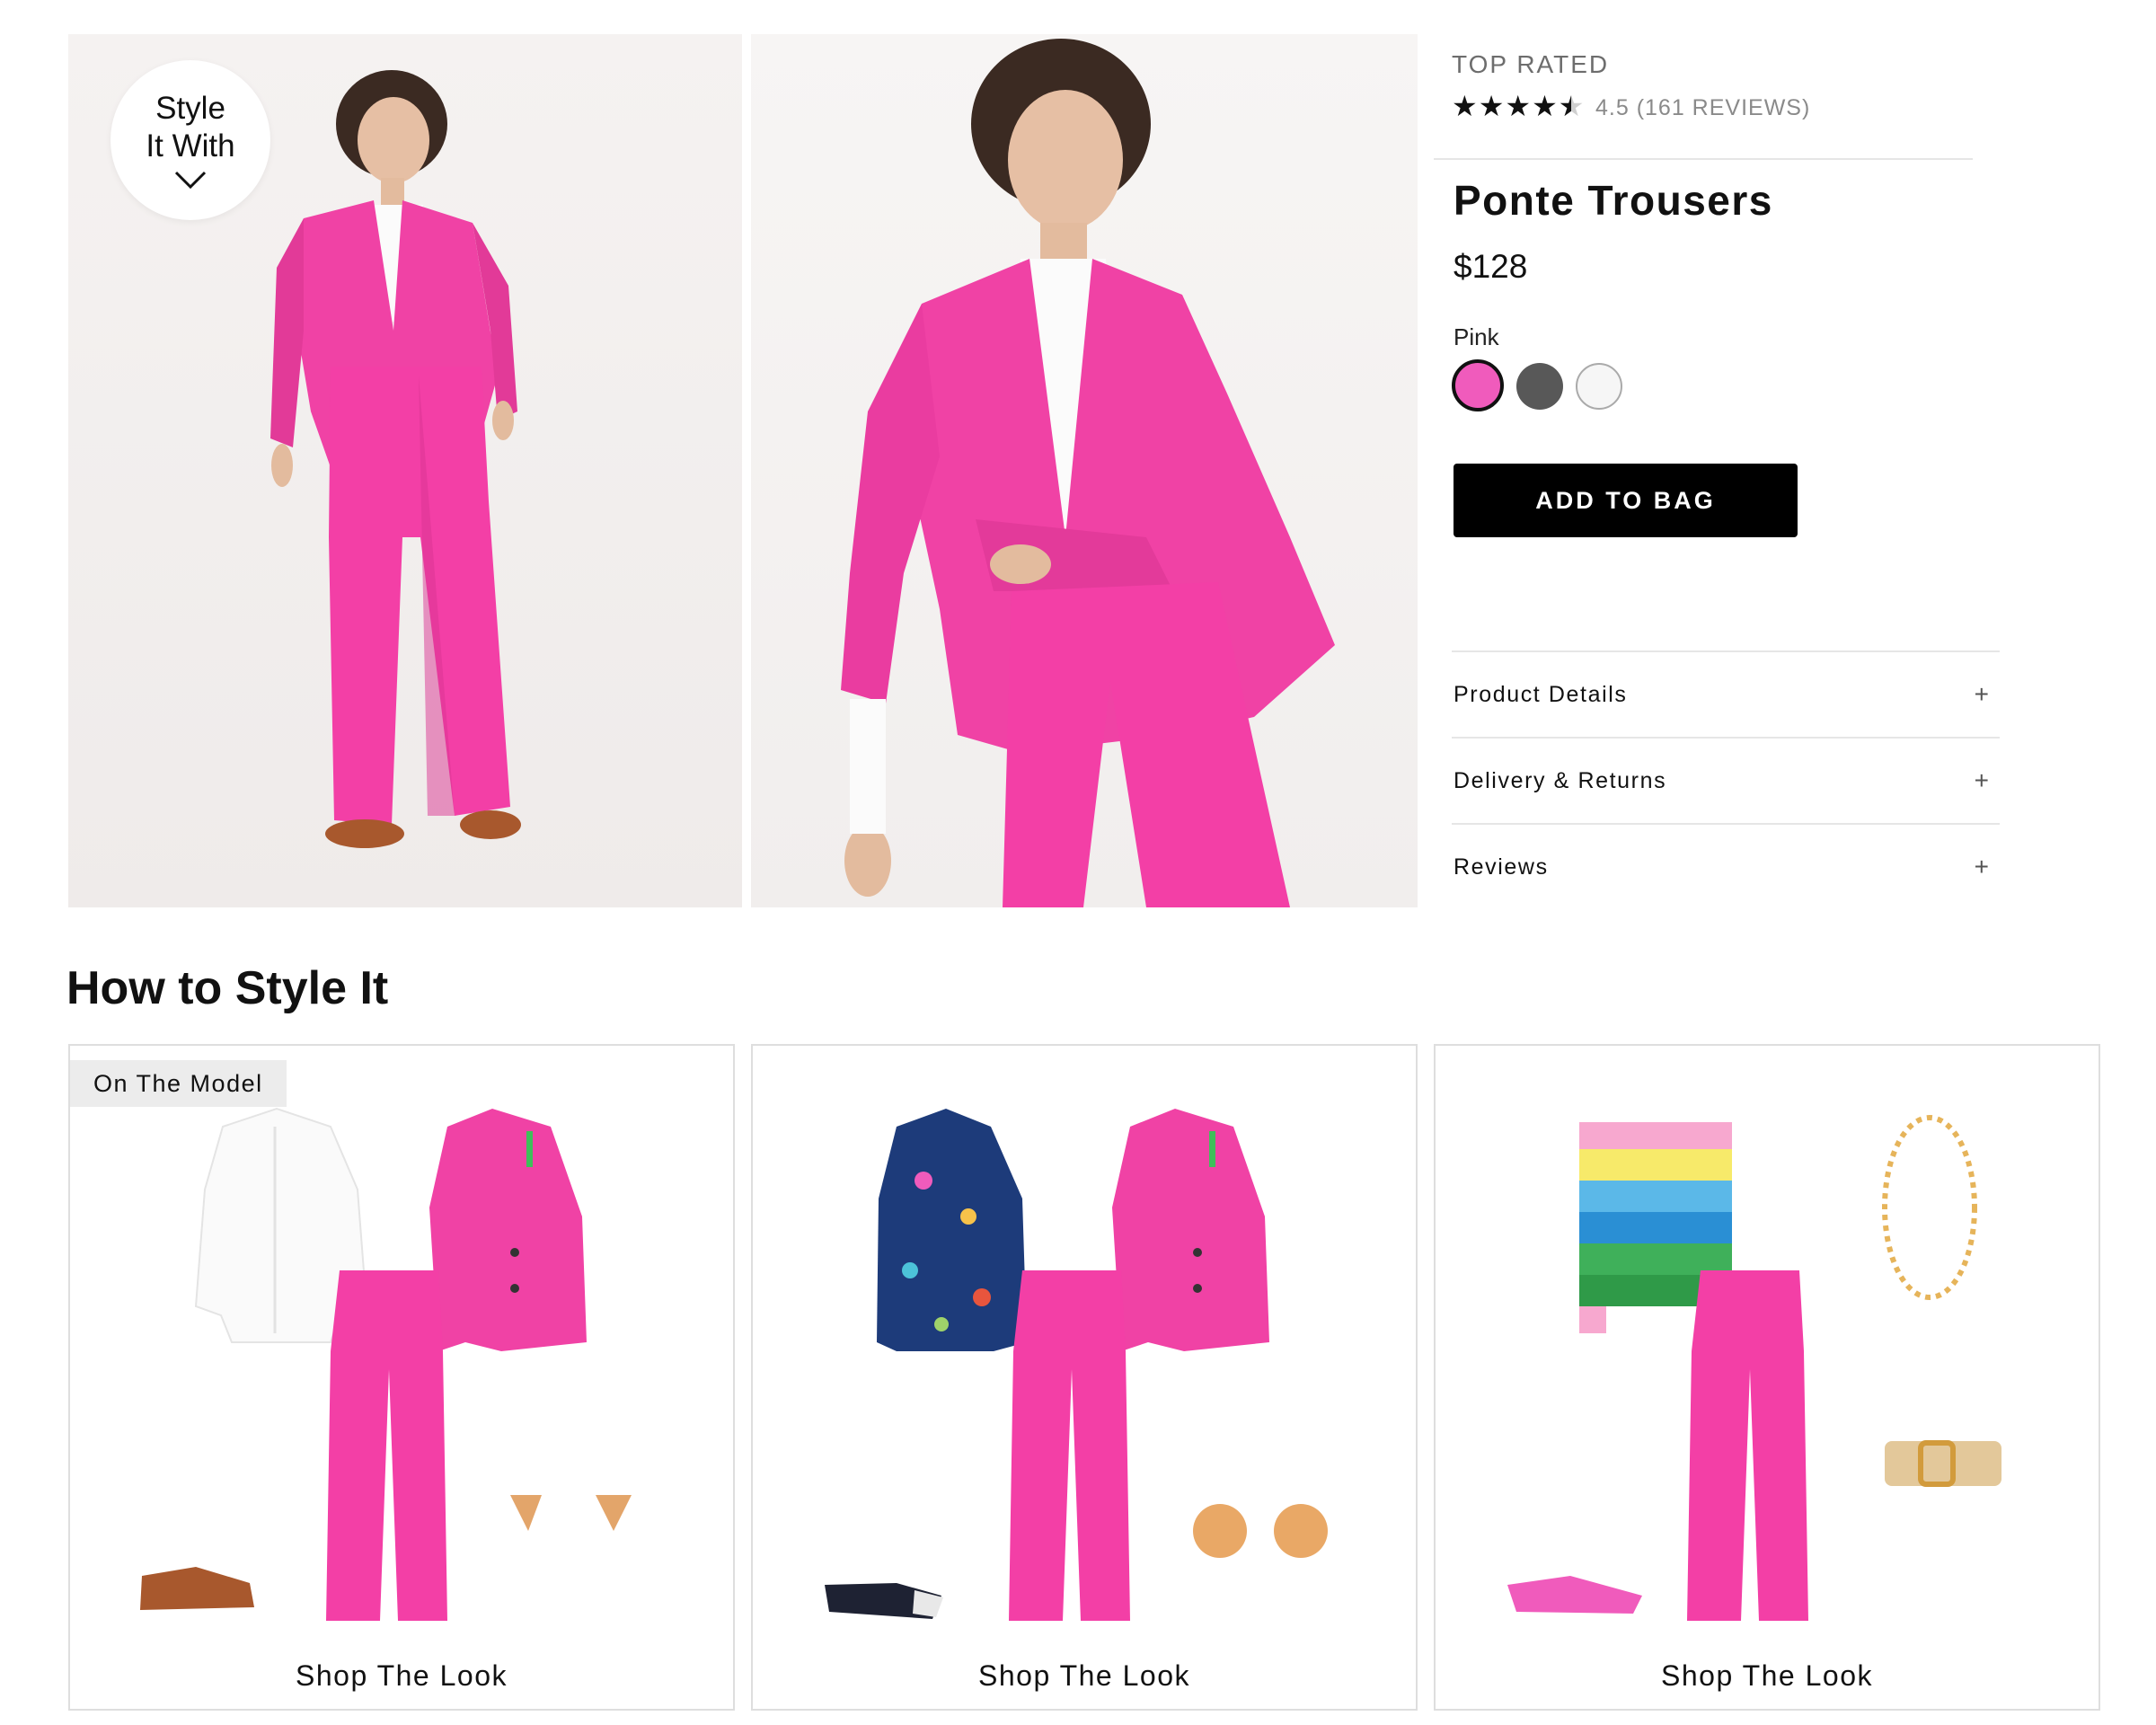  I want to click on star-rating: ★ ★ ★ ★ ★ ★, so click(1518, 106).